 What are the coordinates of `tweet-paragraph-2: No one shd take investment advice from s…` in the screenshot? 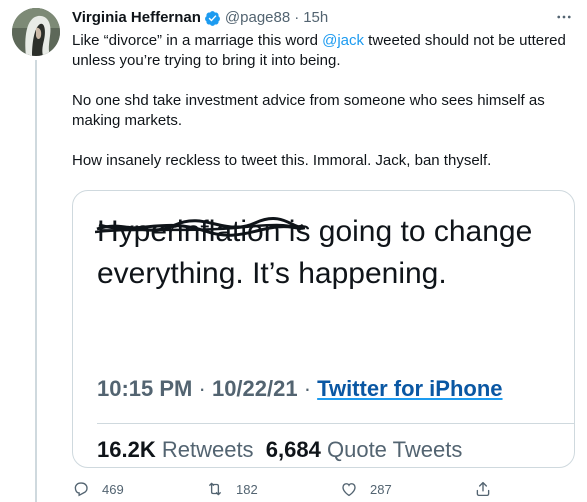 It's located at (308, 110).